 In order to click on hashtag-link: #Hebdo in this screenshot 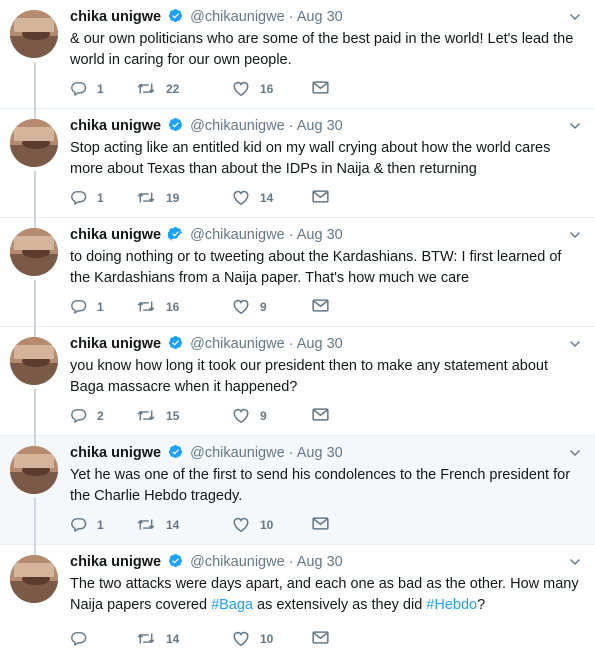, I will do `click(451, 605)`.